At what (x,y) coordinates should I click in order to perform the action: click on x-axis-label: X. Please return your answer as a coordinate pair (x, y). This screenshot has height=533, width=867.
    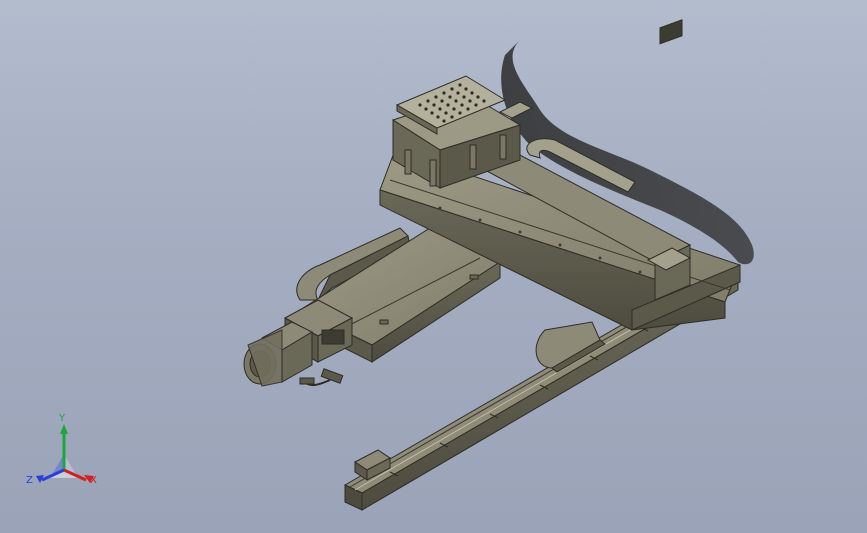
    Looking at the image, I should click on (93, 480).